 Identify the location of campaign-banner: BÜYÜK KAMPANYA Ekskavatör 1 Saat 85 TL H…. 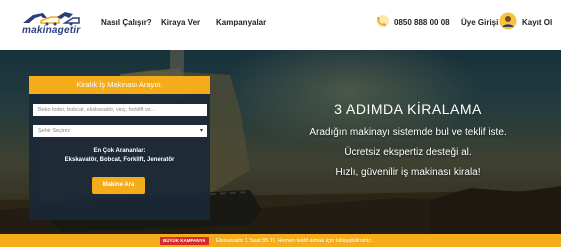
(280, 240).